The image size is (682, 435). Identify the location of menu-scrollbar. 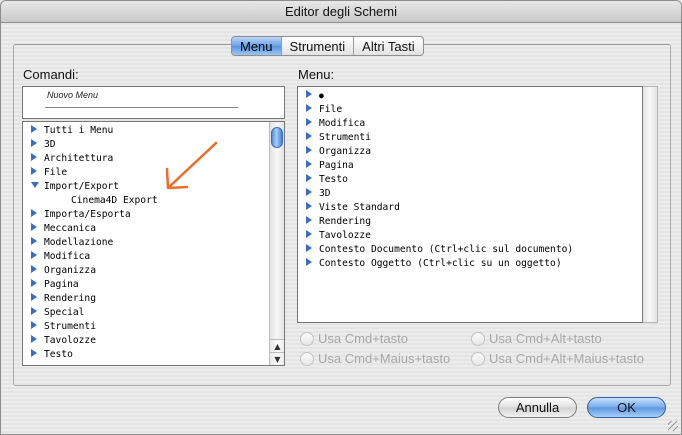
(650, 204).